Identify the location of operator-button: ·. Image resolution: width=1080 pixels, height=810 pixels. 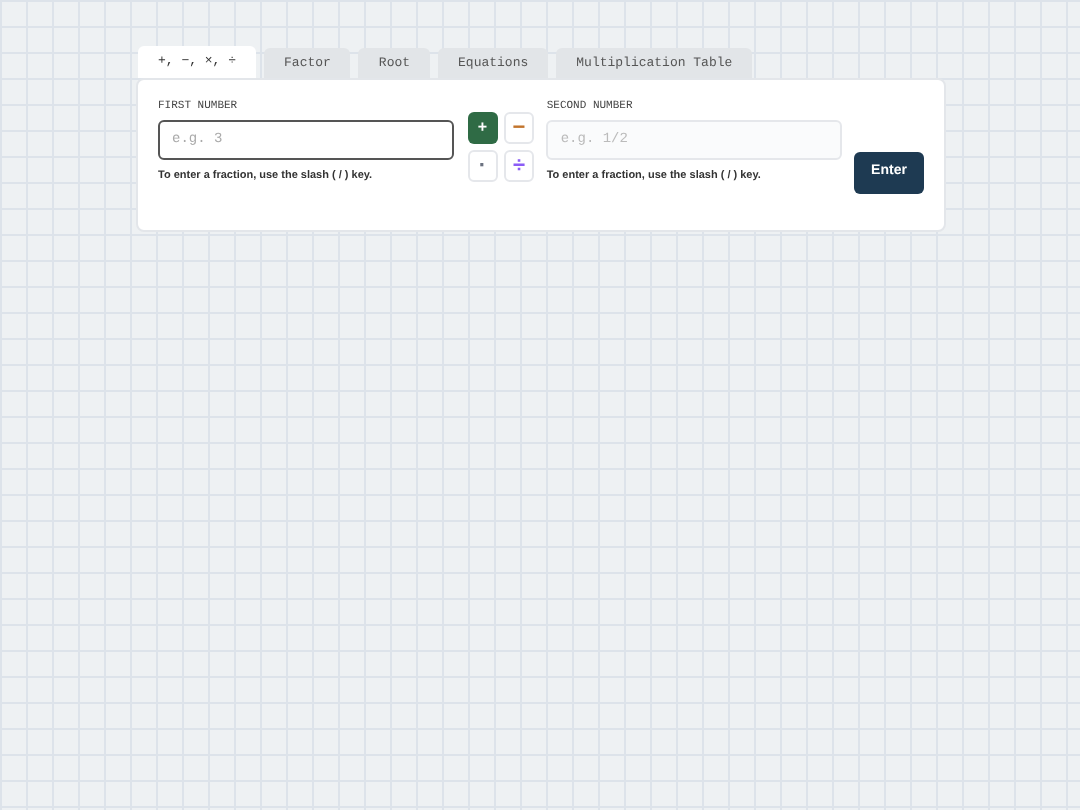
(482, 166).